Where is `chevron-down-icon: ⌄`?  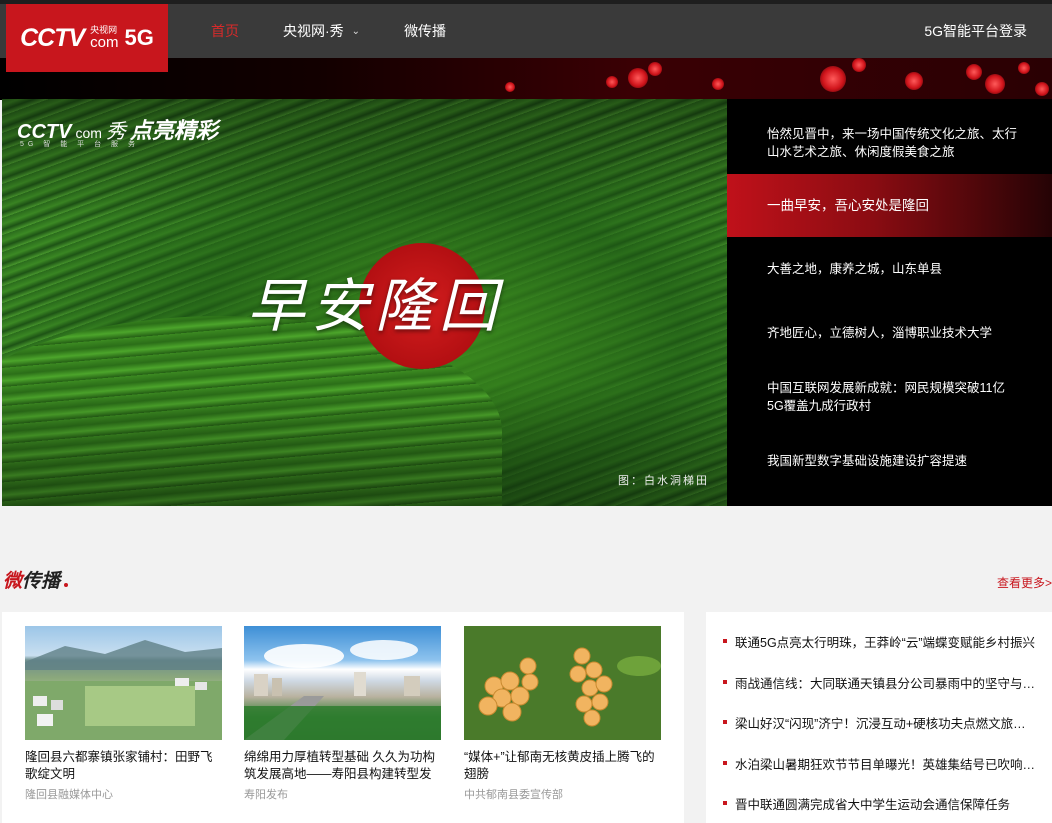
chevron-down-icon: ⌄ is located at coordinates (356, 31).